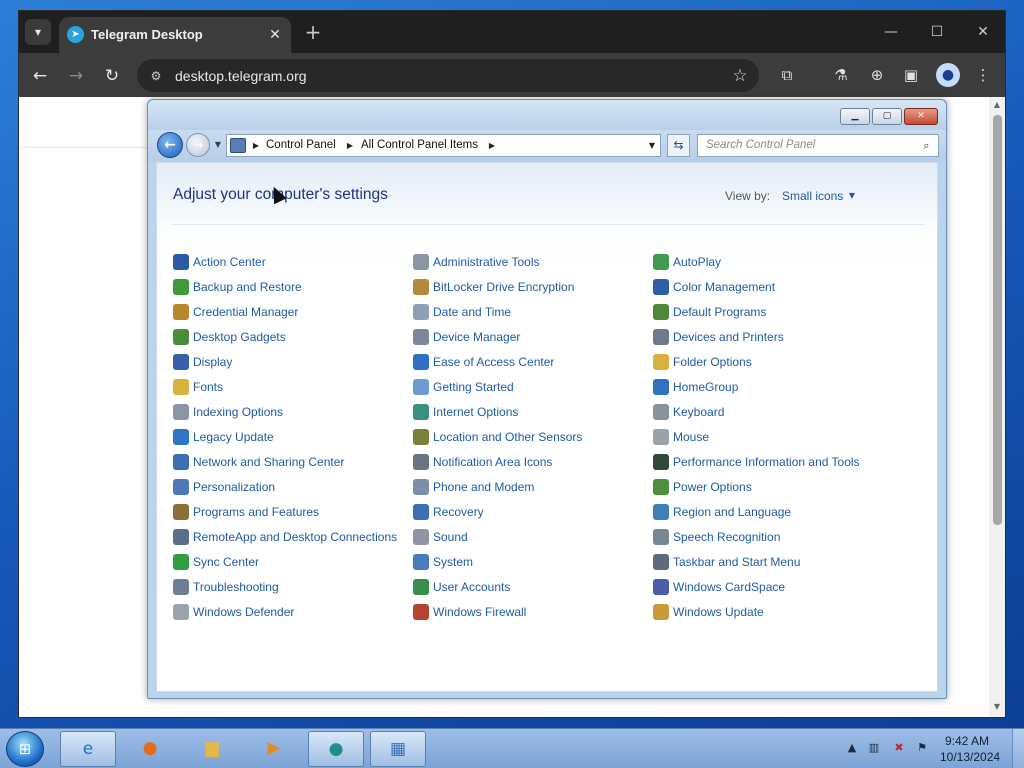 Image resolution: width=1024 pixels, height=768 pixels. Describe the element at coordinates (293, 339) in the screenshot. I see `cp-item: Desktop Gadgets` at that location.